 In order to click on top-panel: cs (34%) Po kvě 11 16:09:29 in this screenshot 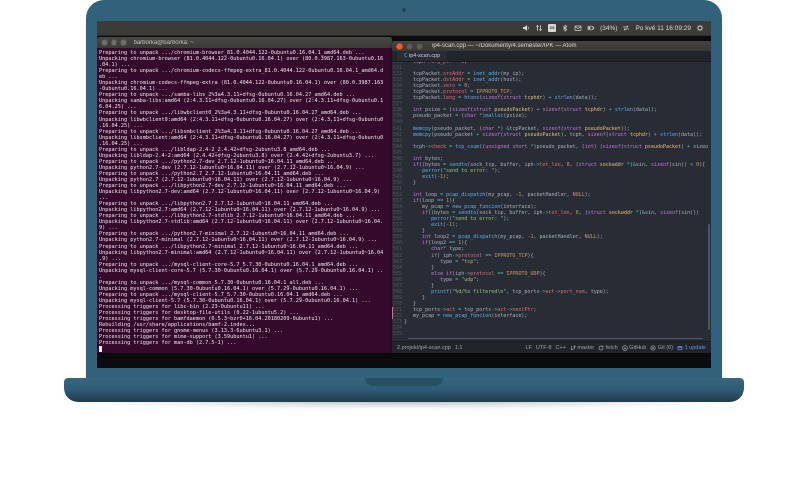, I will do `click(404, 28)`.